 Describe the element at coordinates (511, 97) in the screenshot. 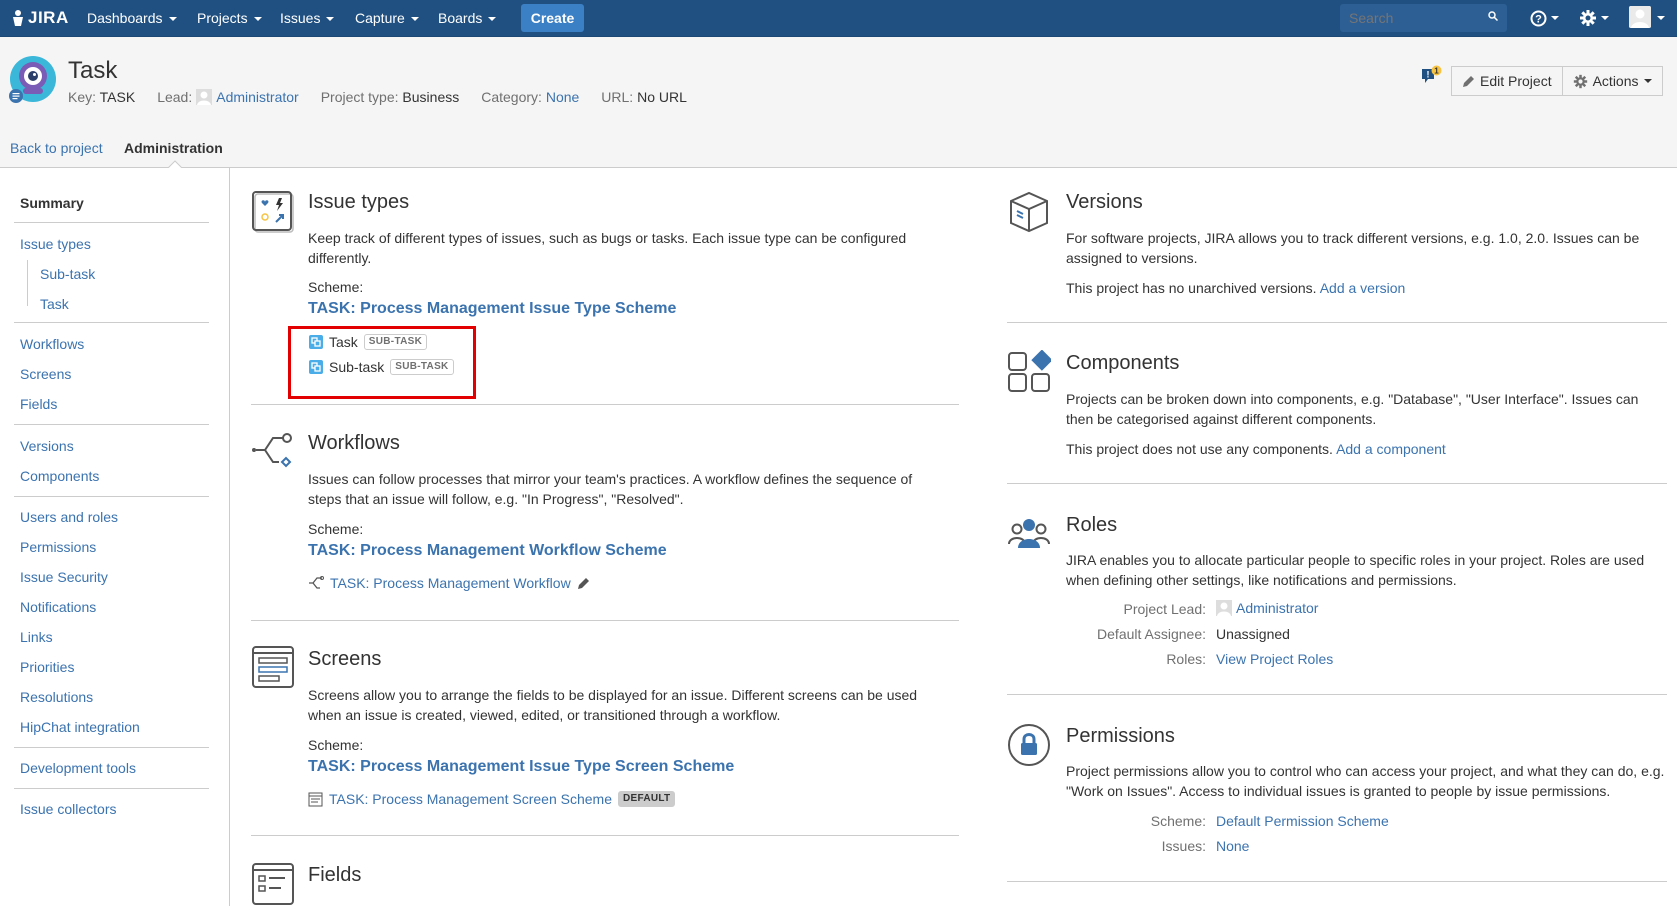

I see `category-label: Category:` at that location.